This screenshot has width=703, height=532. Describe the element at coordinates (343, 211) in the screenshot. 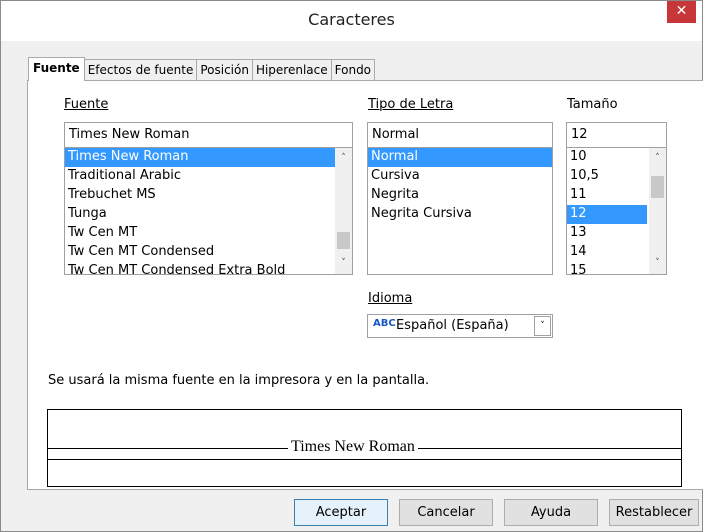

I see `font-list-scrollbar: ˄ ˅` at that location.